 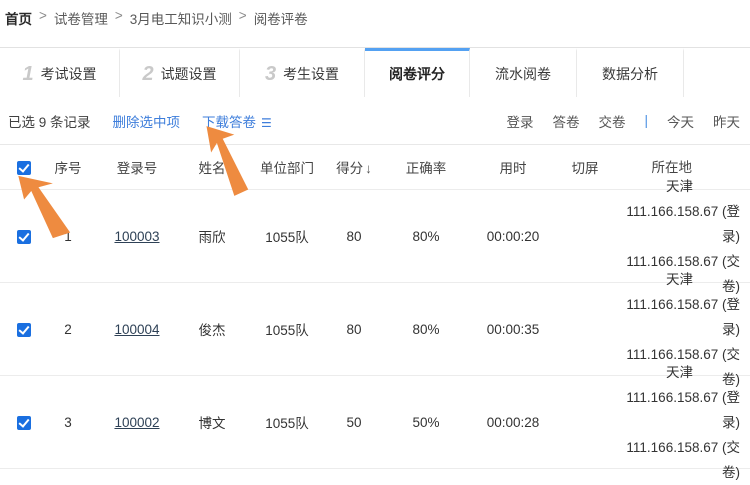 I want to click on menu-icon: ☰, so click(x=266, y=122).